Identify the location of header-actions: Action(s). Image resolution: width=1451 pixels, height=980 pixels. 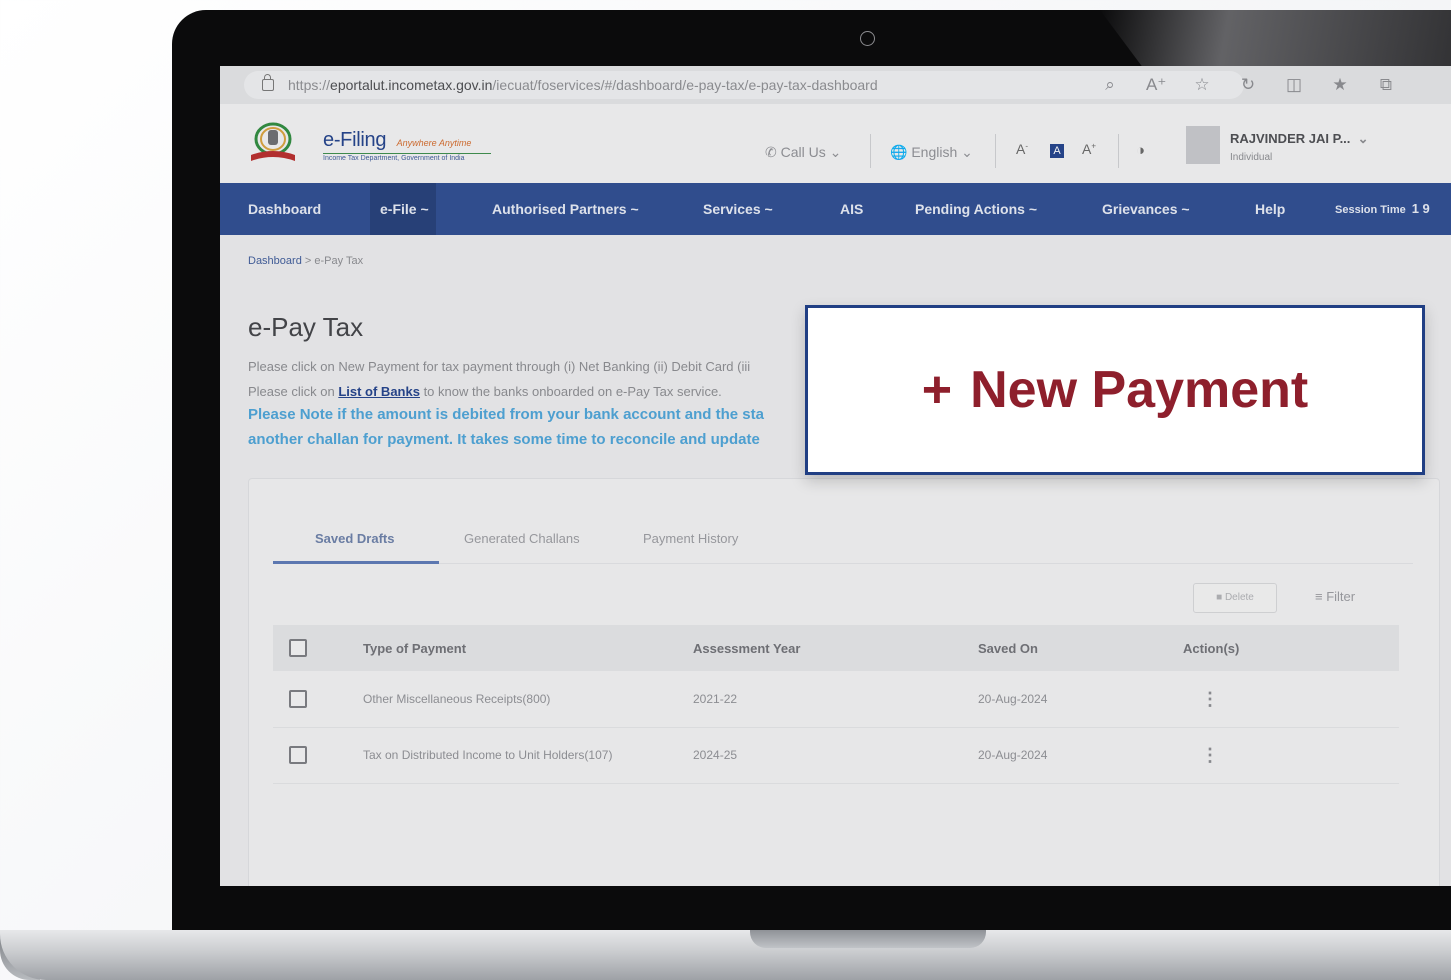
(1211, 648).